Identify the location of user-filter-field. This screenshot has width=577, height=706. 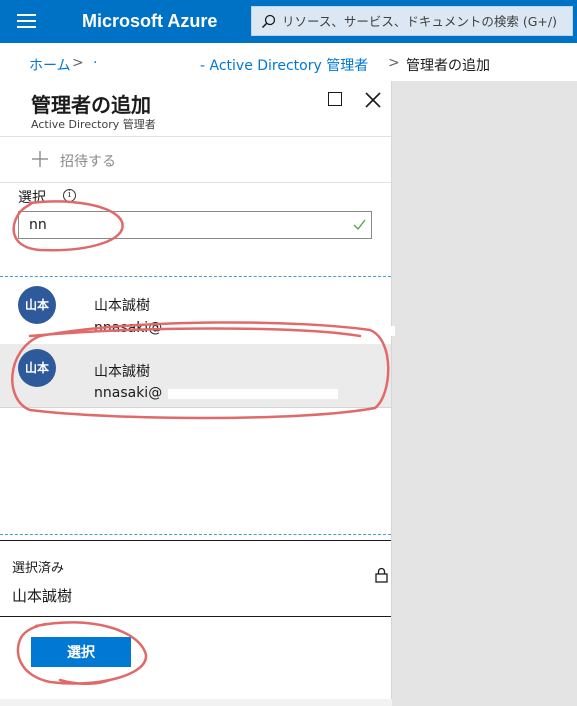
(195, 225).